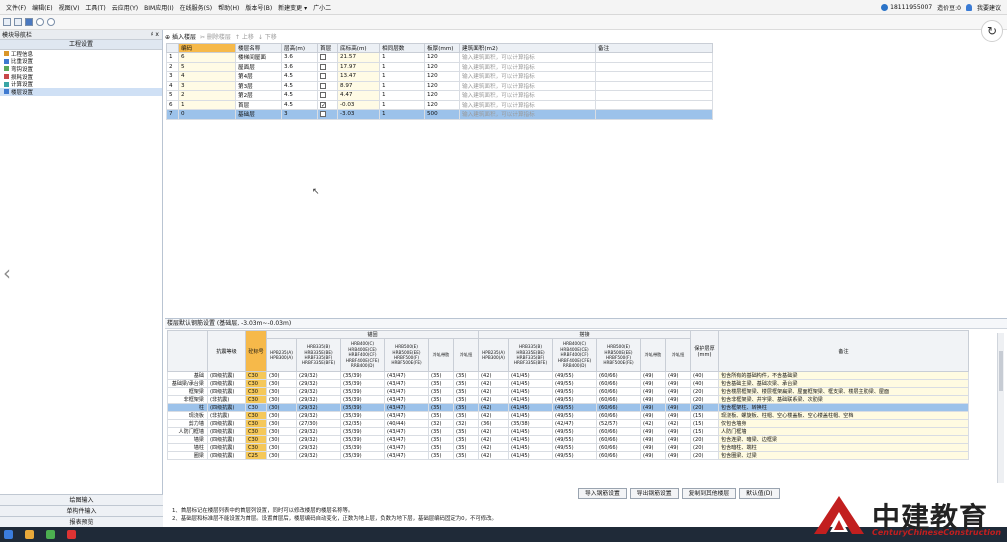  What do you see at coordinates (843, 439) in the screenshot?
I see `rebar-note-cell: 包含连梁、暗梁、边框梁` at bounding box center [843, 439].